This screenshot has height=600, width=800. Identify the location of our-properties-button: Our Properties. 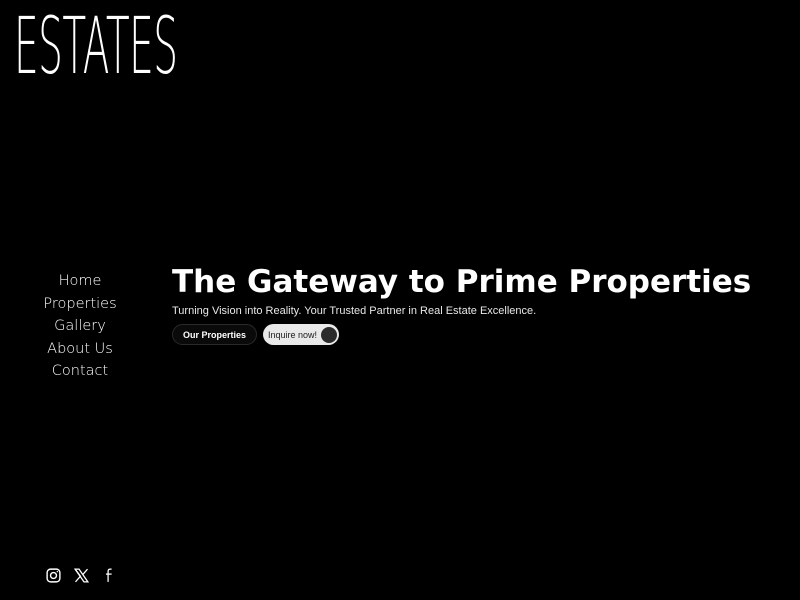
(215, 334).